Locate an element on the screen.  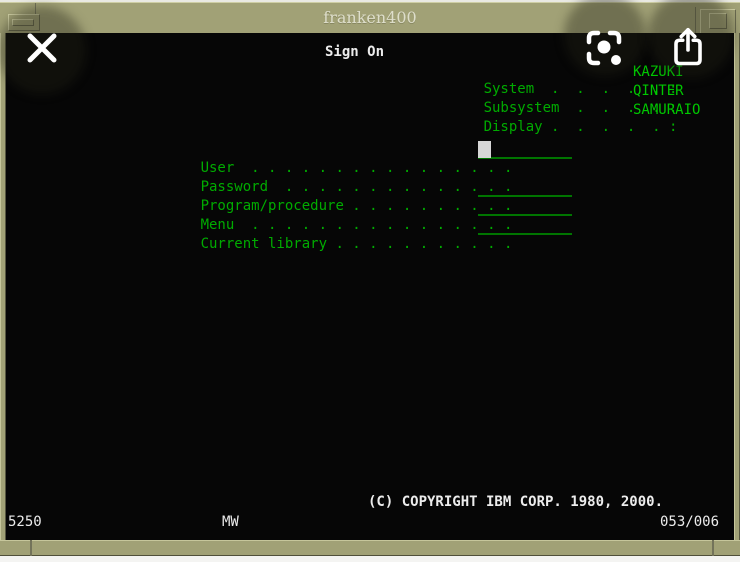
screen-title: Sign On is located at coordinates (355, 52).